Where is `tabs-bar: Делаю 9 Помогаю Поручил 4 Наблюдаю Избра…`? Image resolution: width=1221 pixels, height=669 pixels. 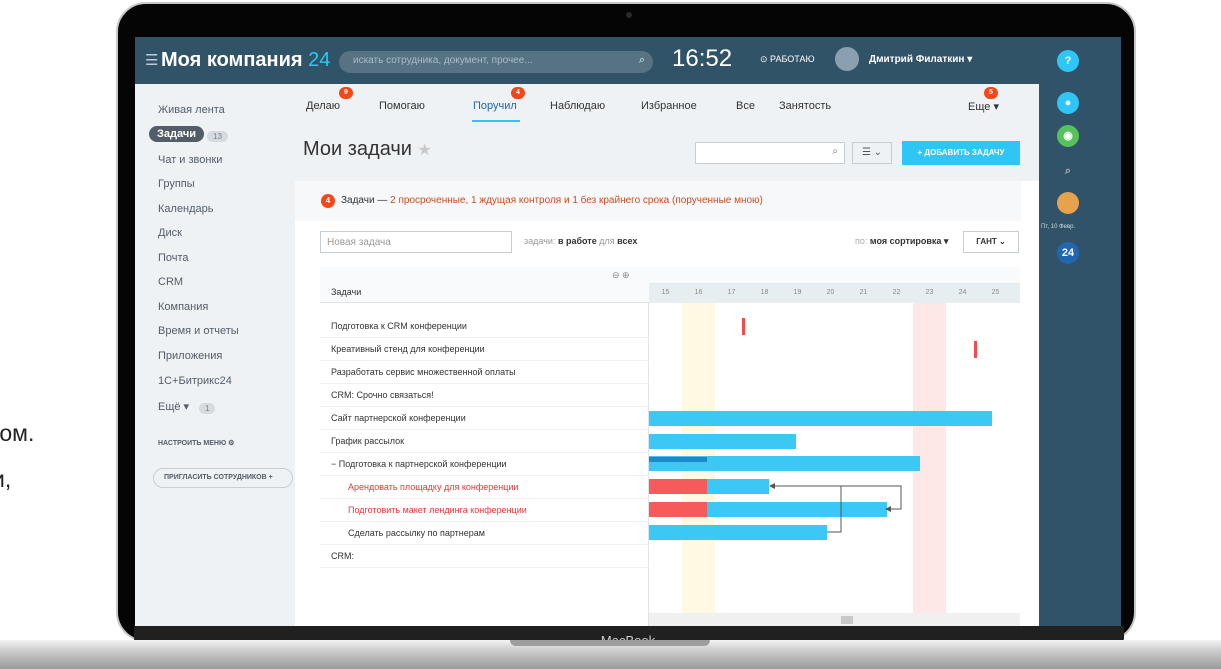
tabs-bar: Делаю 9 Помогаю Поручил 4 Наблюдаю Избра… is located at coordinates (667, 103).